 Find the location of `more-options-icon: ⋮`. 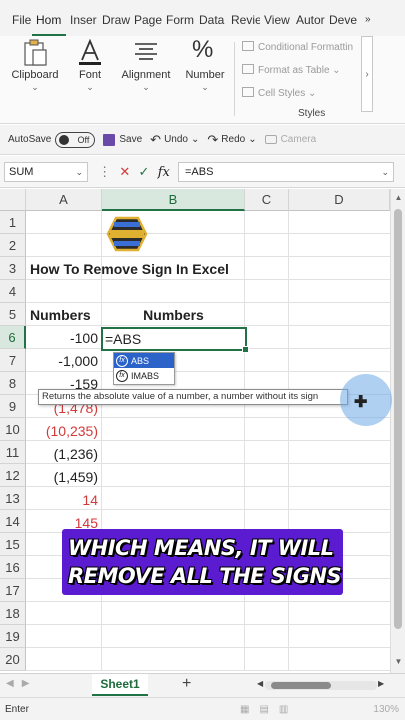

more-options-icon: ⋮ is located at coordinates (104, 172).